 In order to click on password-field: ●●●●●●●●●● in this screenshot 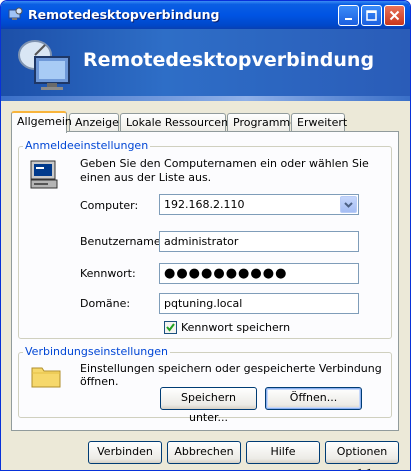, I will do `click(259, 273)`.